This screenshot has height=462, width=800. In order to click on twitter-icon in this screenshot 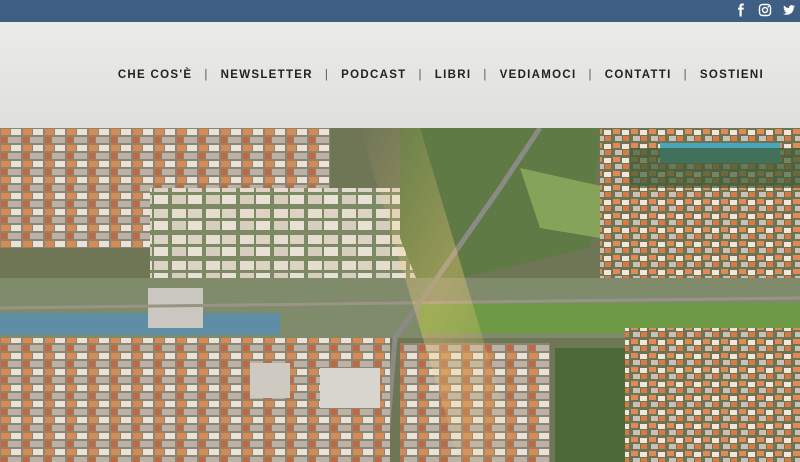, I will do `click(789, 10)`.